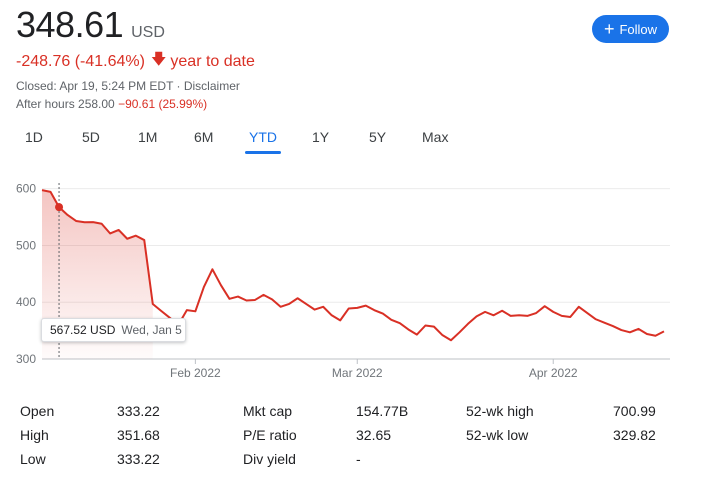  I want to click on stat-value-open: 333.22, so click(138, 411).